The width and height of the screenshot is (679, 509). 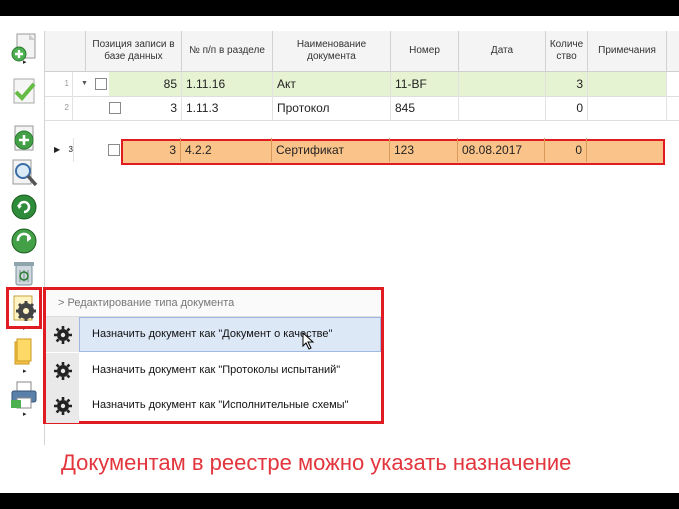 What do you see at coordinates (424, 150) in the screenshot?
I see `cell-number: 123` at bounding box center [424, 150].